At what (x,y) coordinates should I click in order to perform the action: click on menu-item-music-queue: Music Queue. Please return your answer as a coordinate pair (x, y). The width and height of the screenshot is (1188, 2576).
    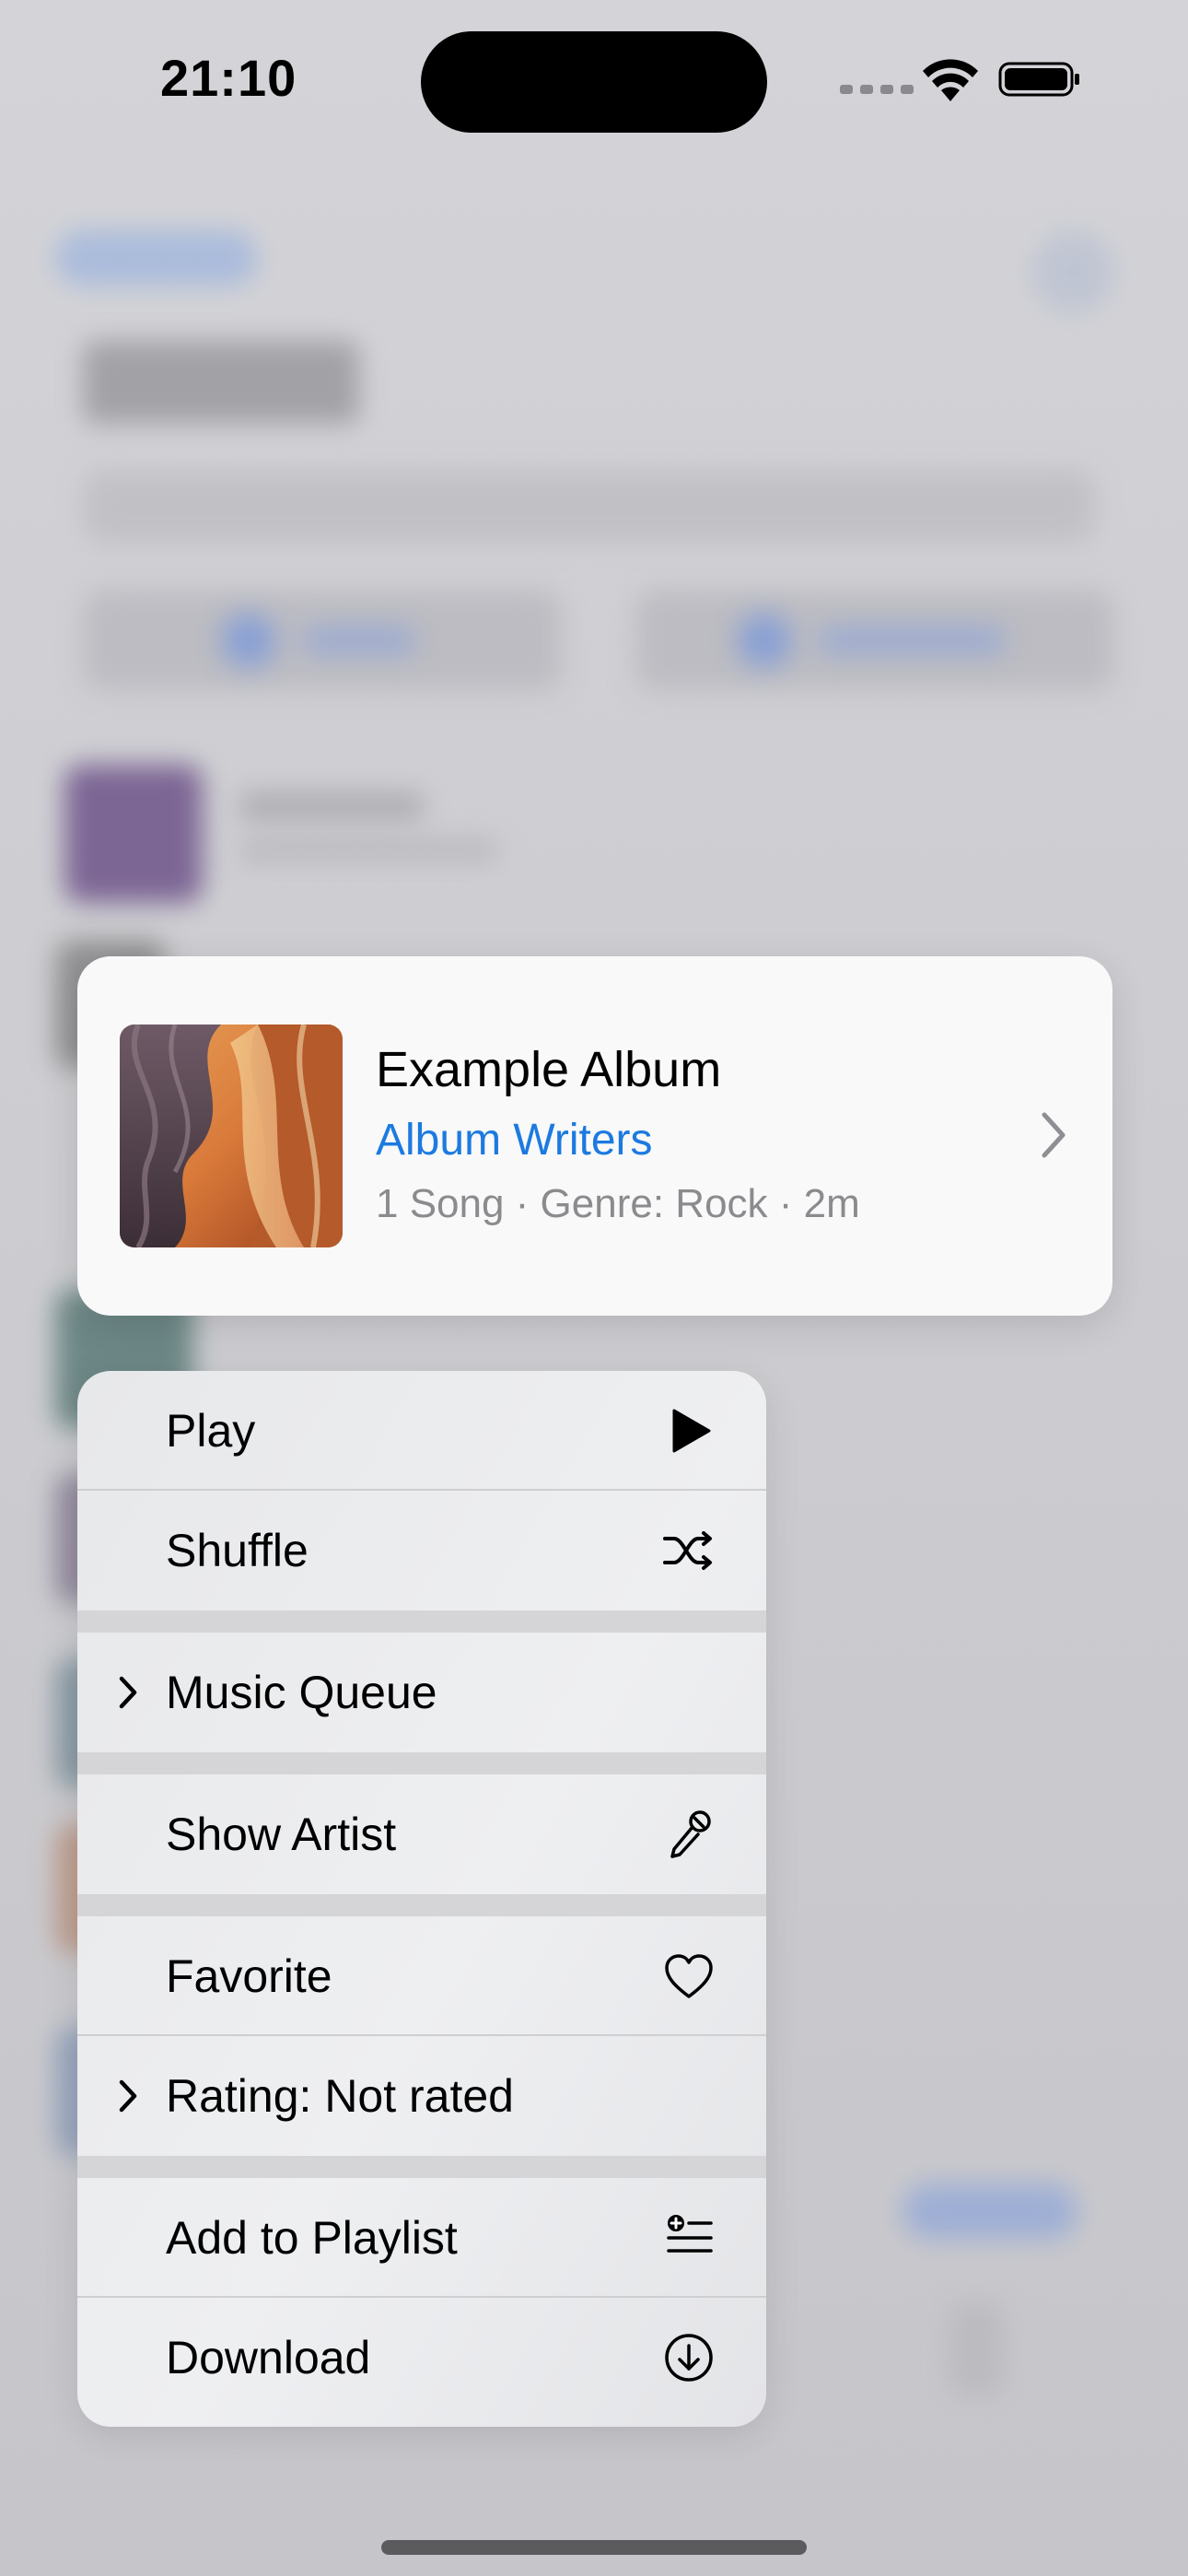
    Looking at the image, I should click on (421, 1692).